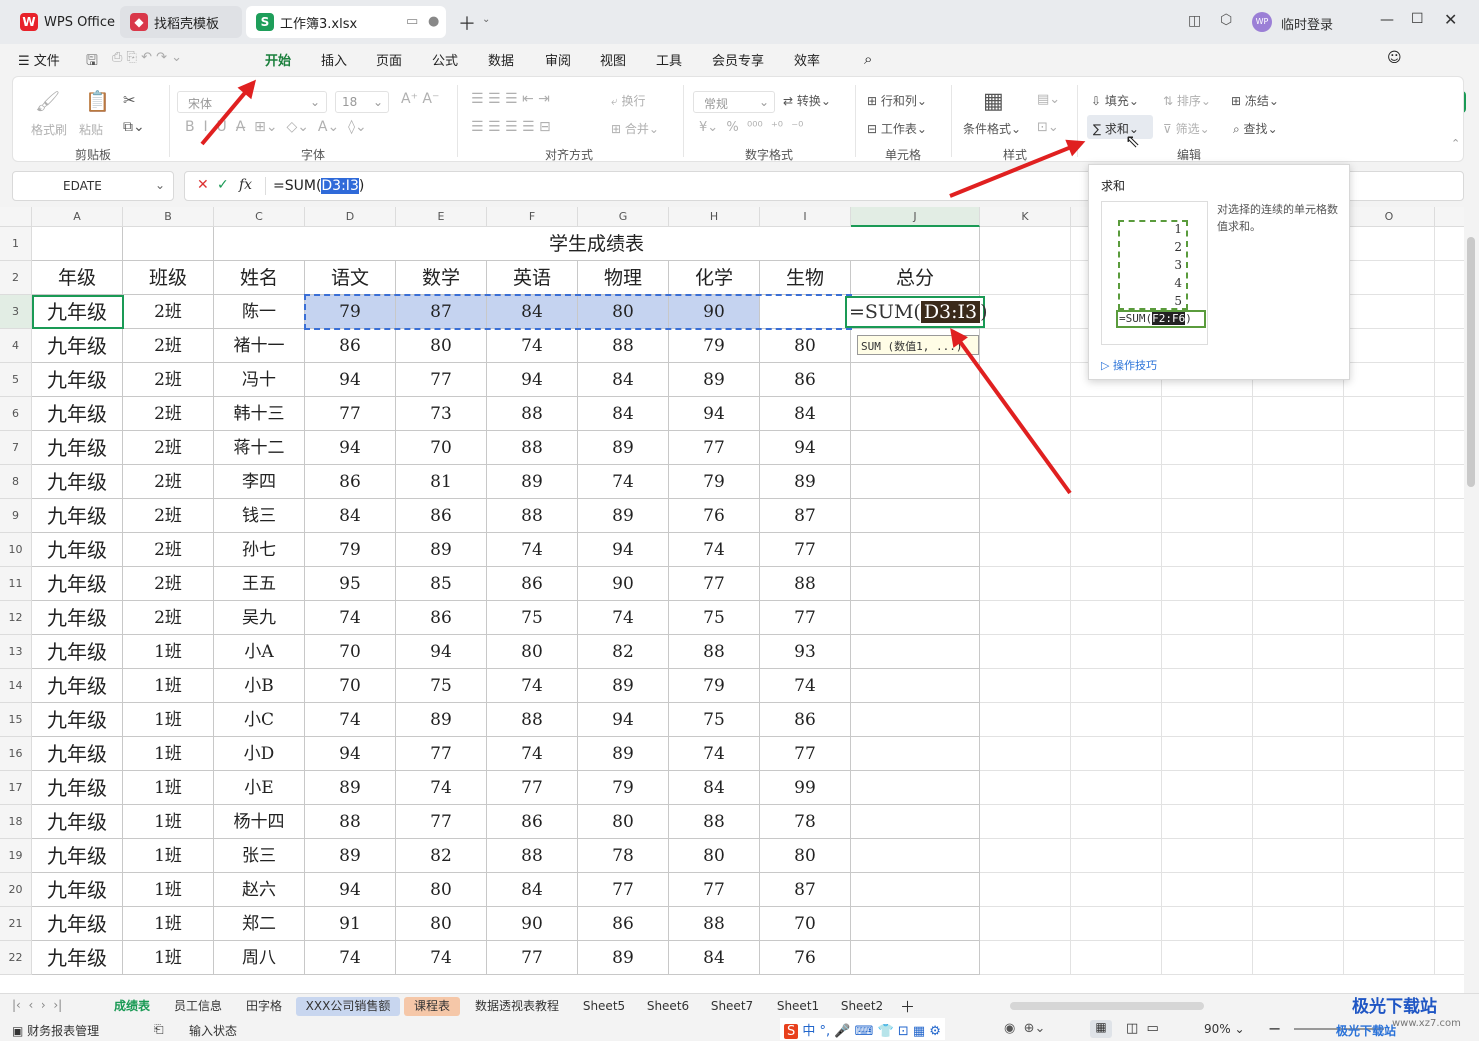 The width and height of the screenshot is (1479, 1041). Describe the element at coordinates (805, 217) in the screenshot. I see `column-header: I` at that location.